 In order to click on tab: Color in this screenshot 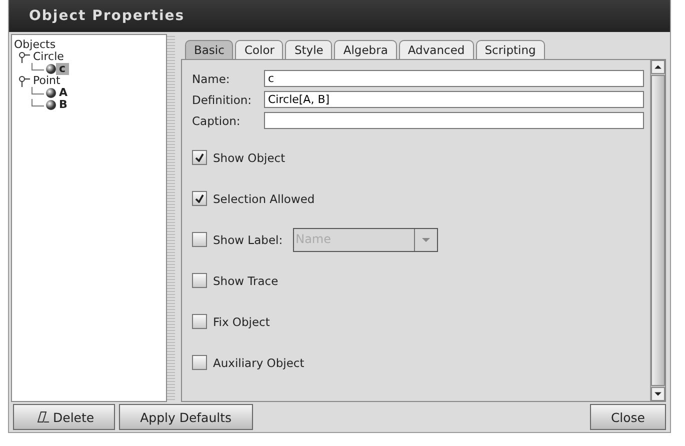, I will do `click(259, 49)`.